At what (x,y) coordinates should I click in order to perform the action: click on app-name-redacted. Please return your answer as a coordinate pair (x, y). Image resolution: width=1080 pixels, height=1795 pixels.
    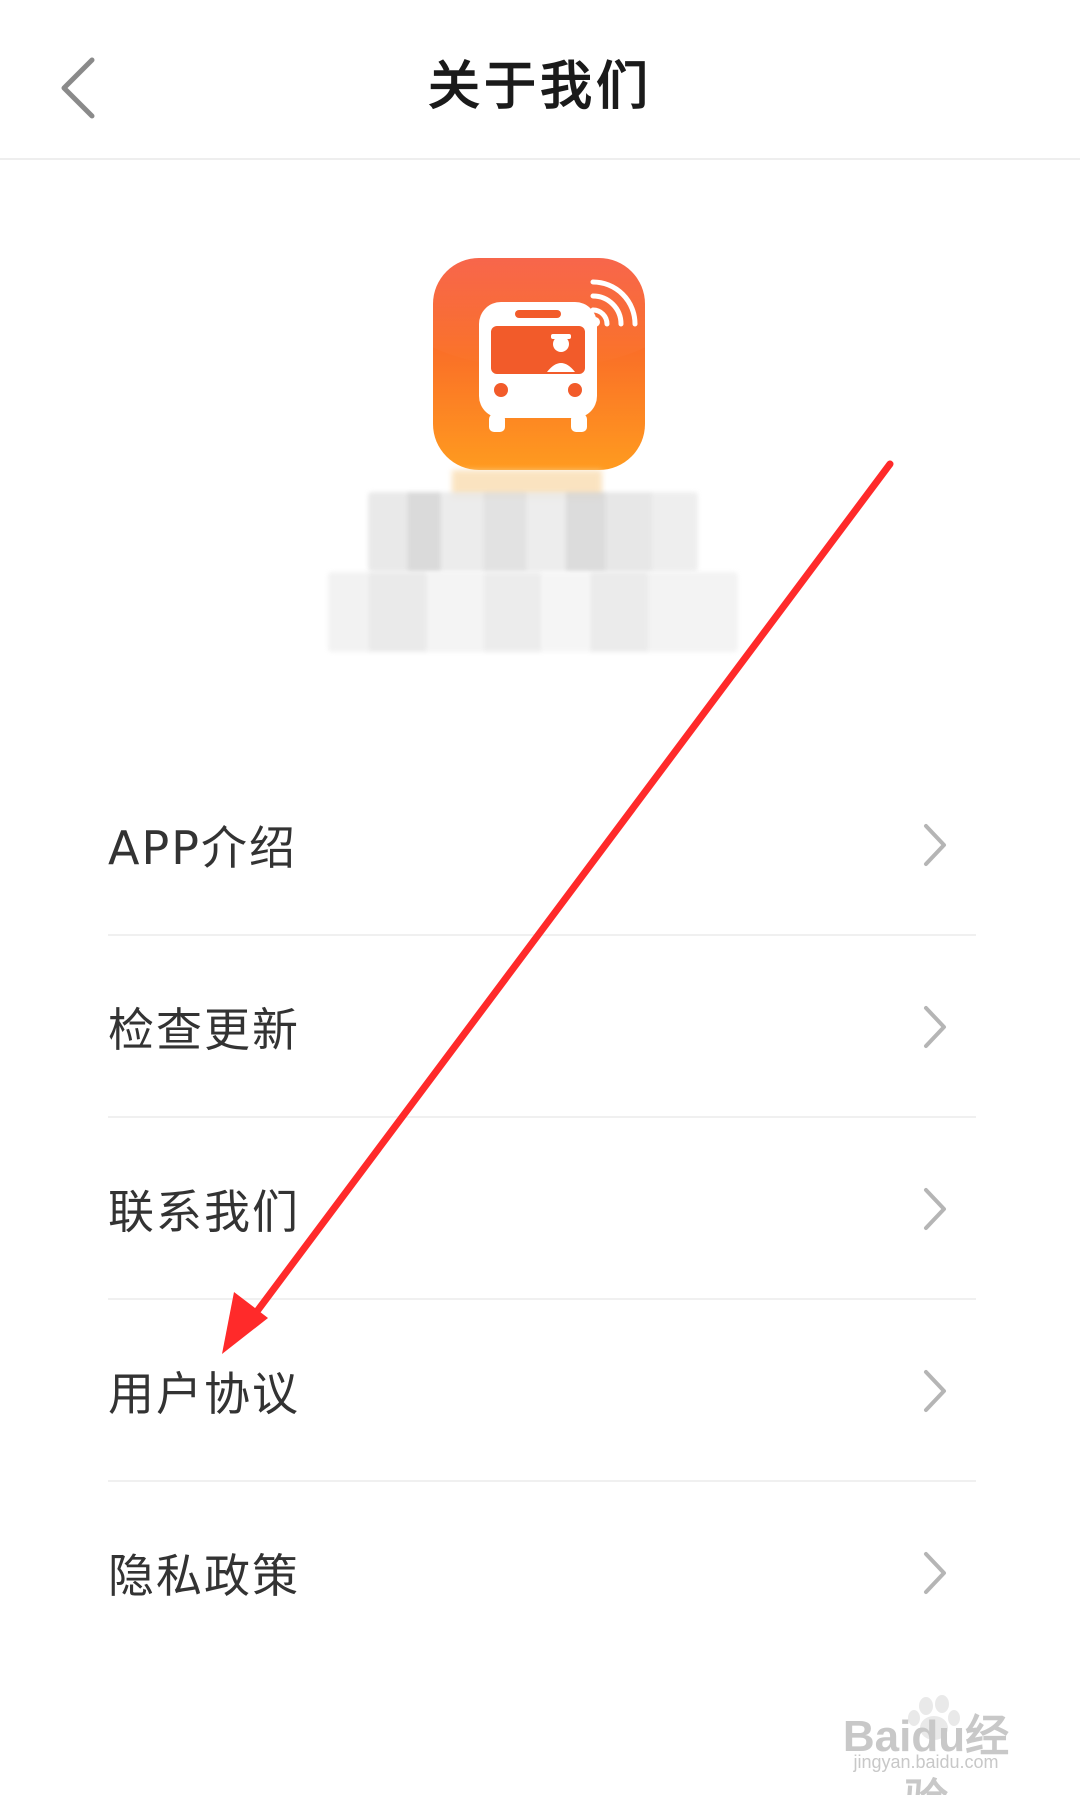
    Looking at the image, I should click on (533, 532).